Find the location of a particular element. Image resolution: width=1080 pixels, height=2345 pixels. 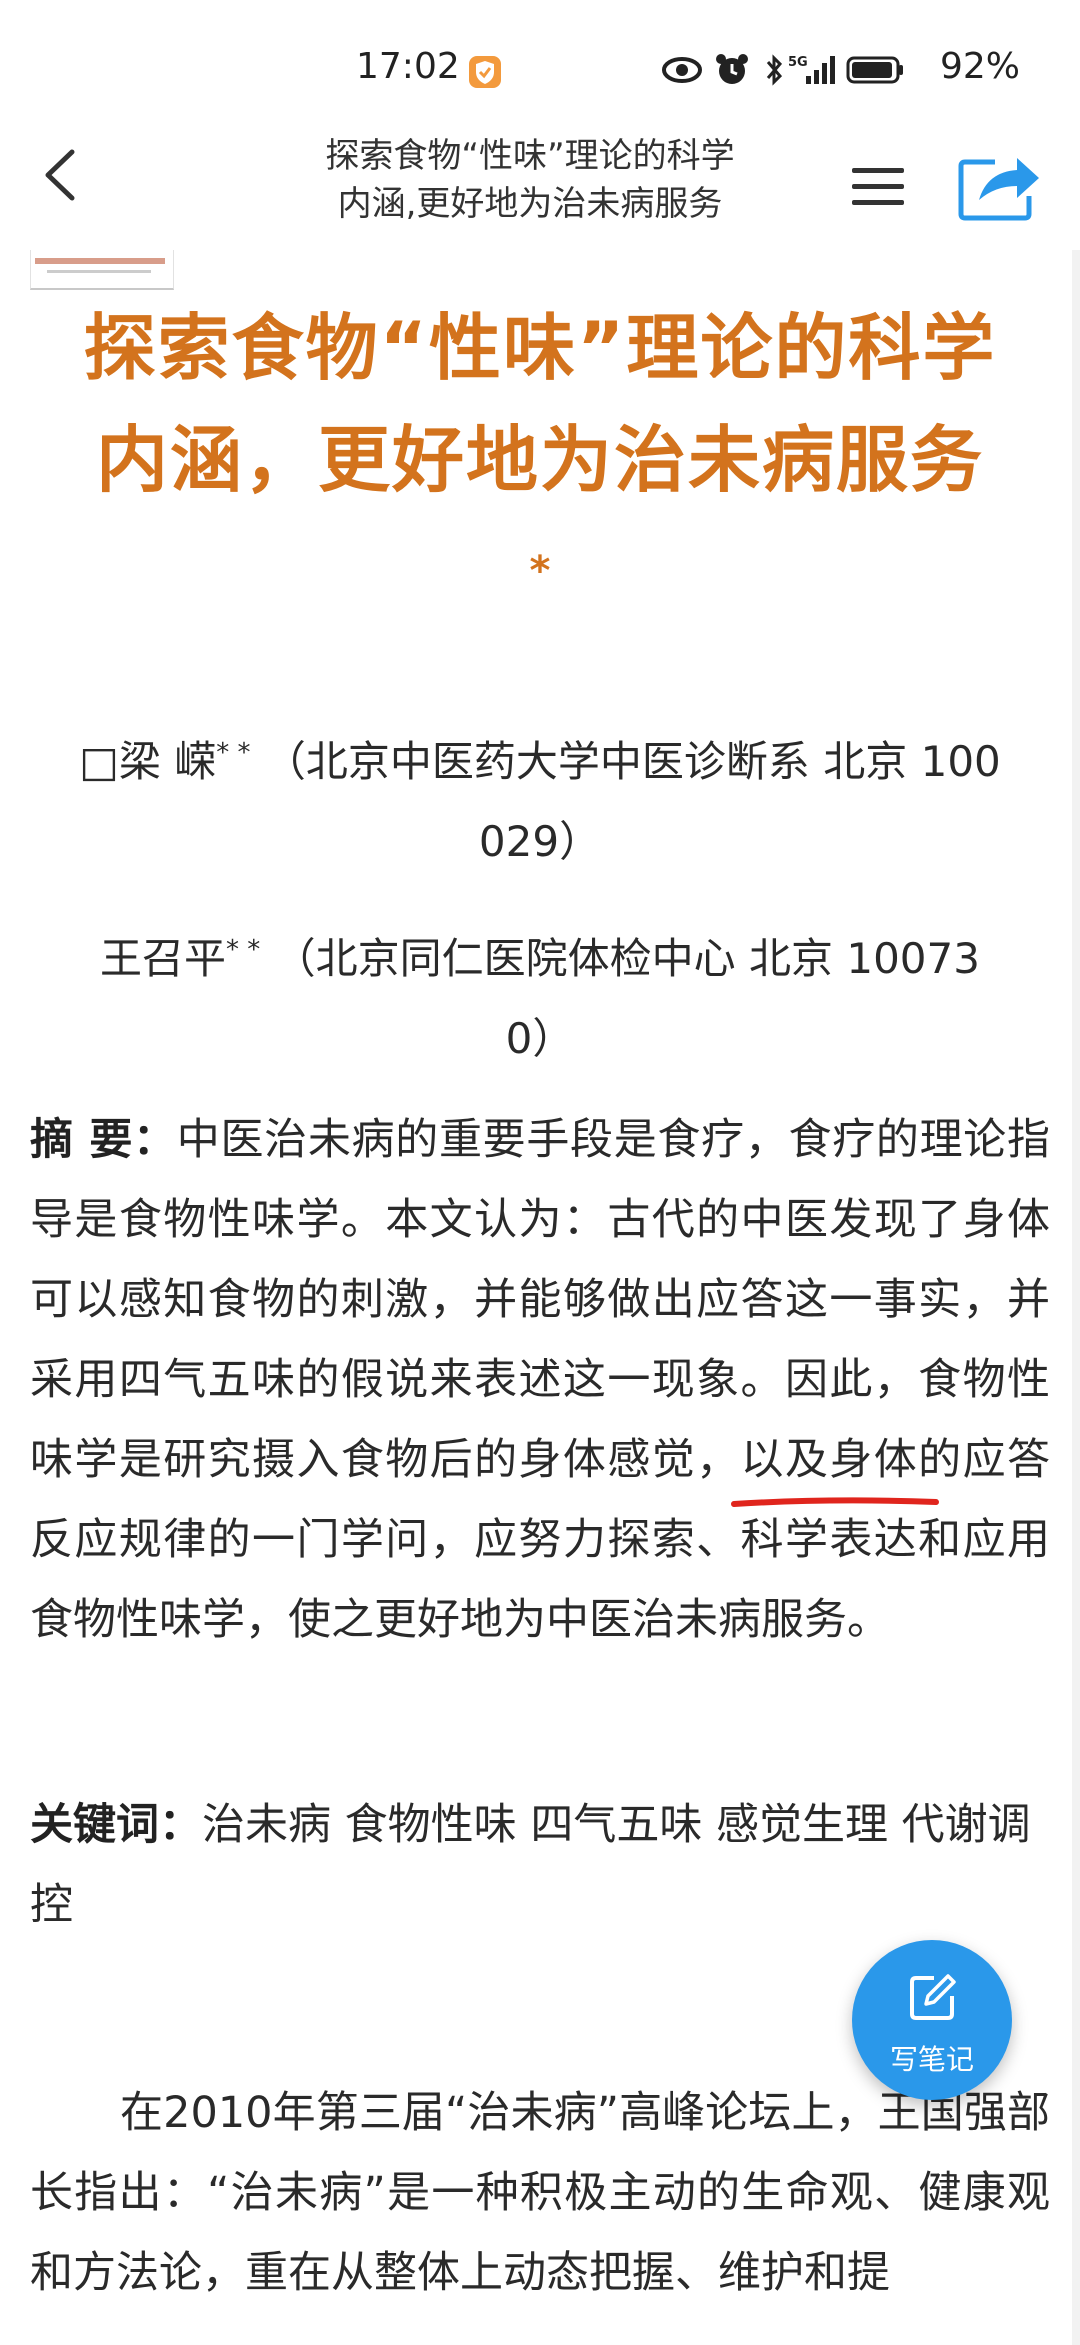

scroll-track is located at coordinates (1076, 1297).